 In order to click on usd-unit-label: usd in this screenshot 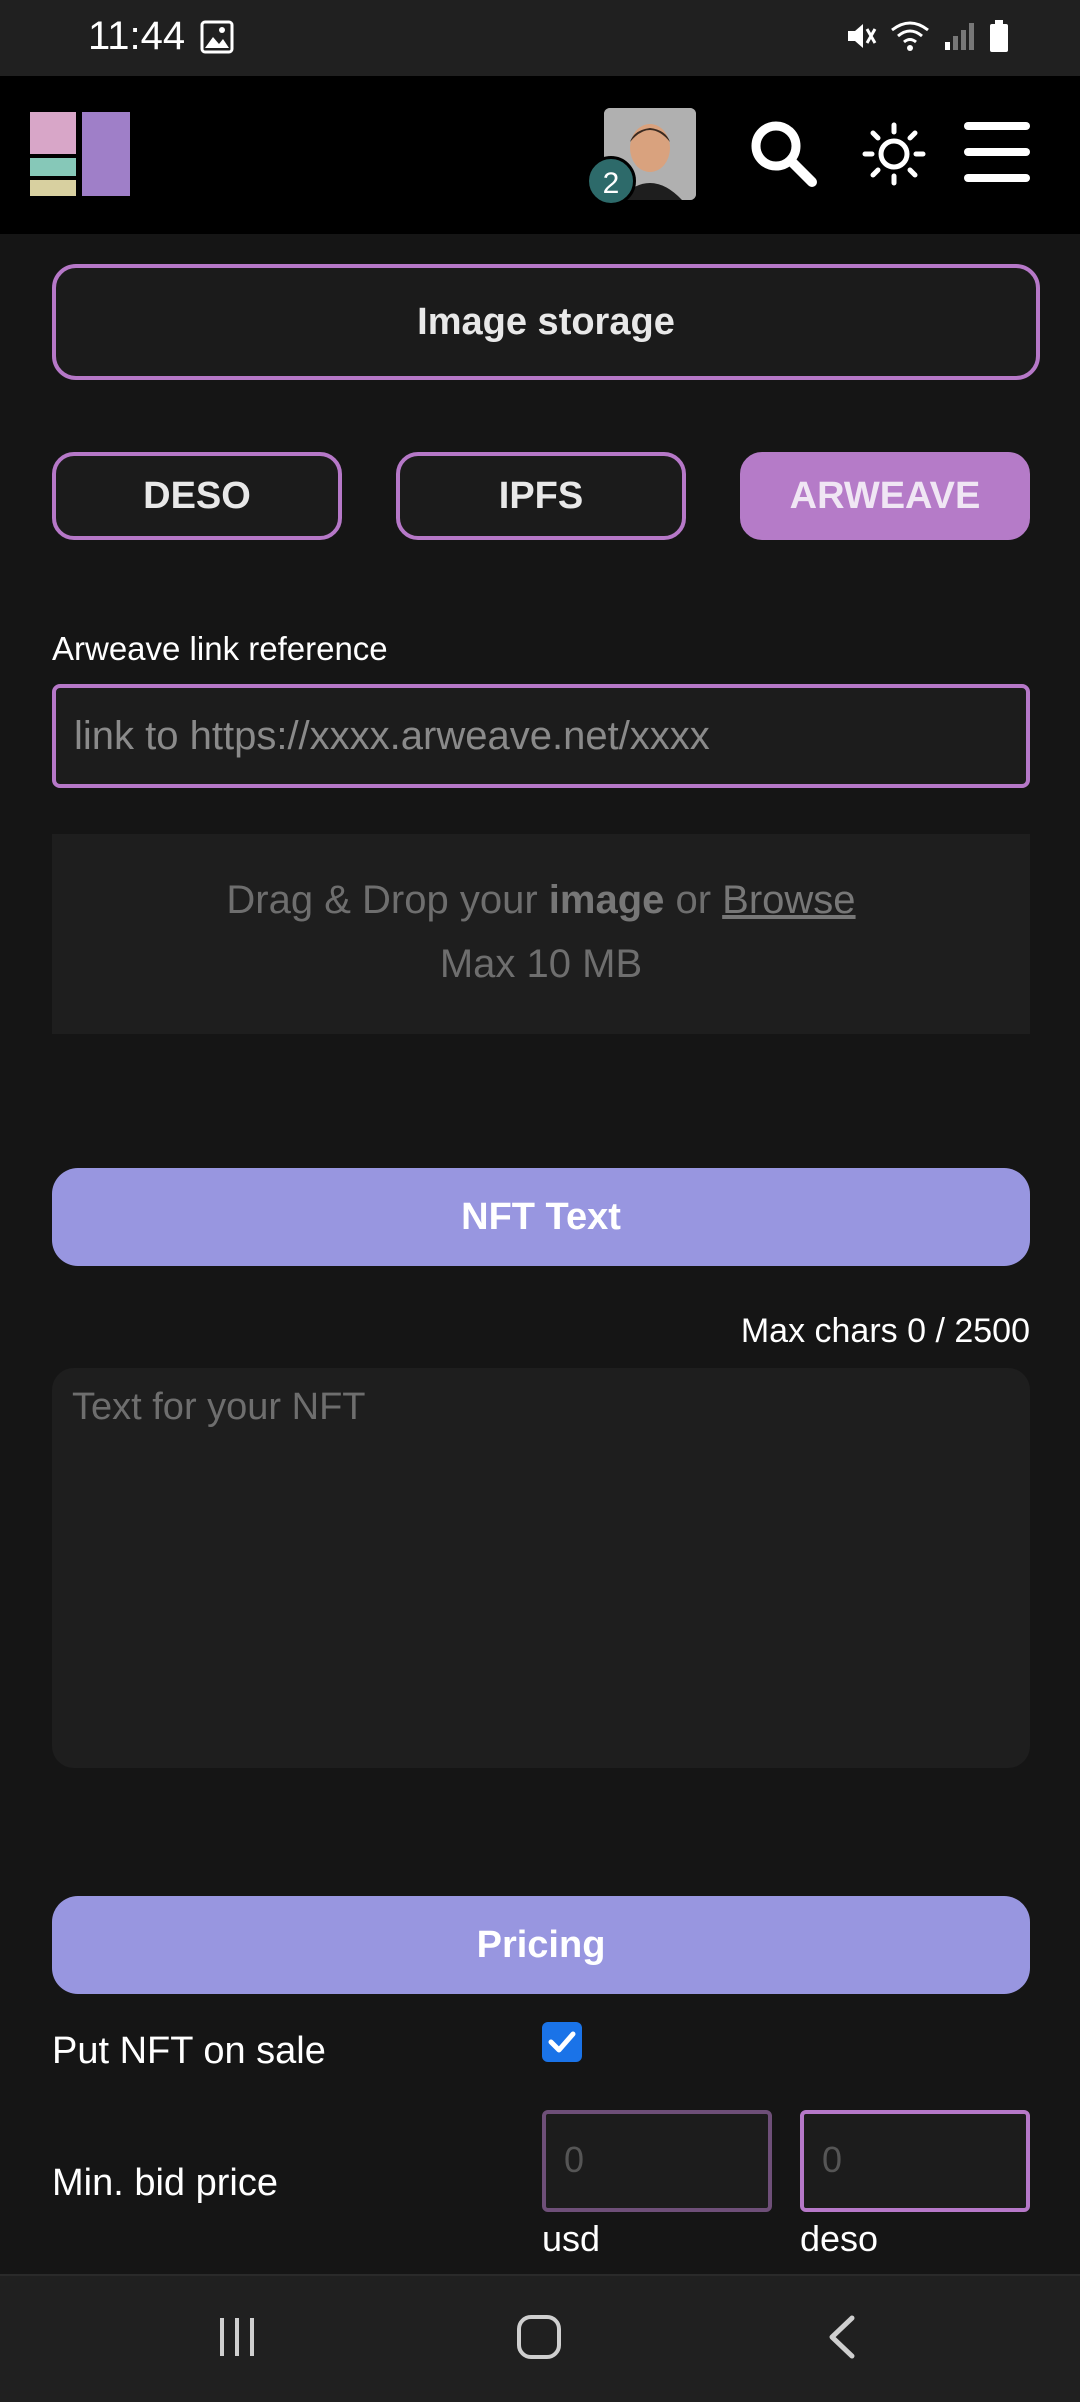, I will do `click(571, 2238)`.